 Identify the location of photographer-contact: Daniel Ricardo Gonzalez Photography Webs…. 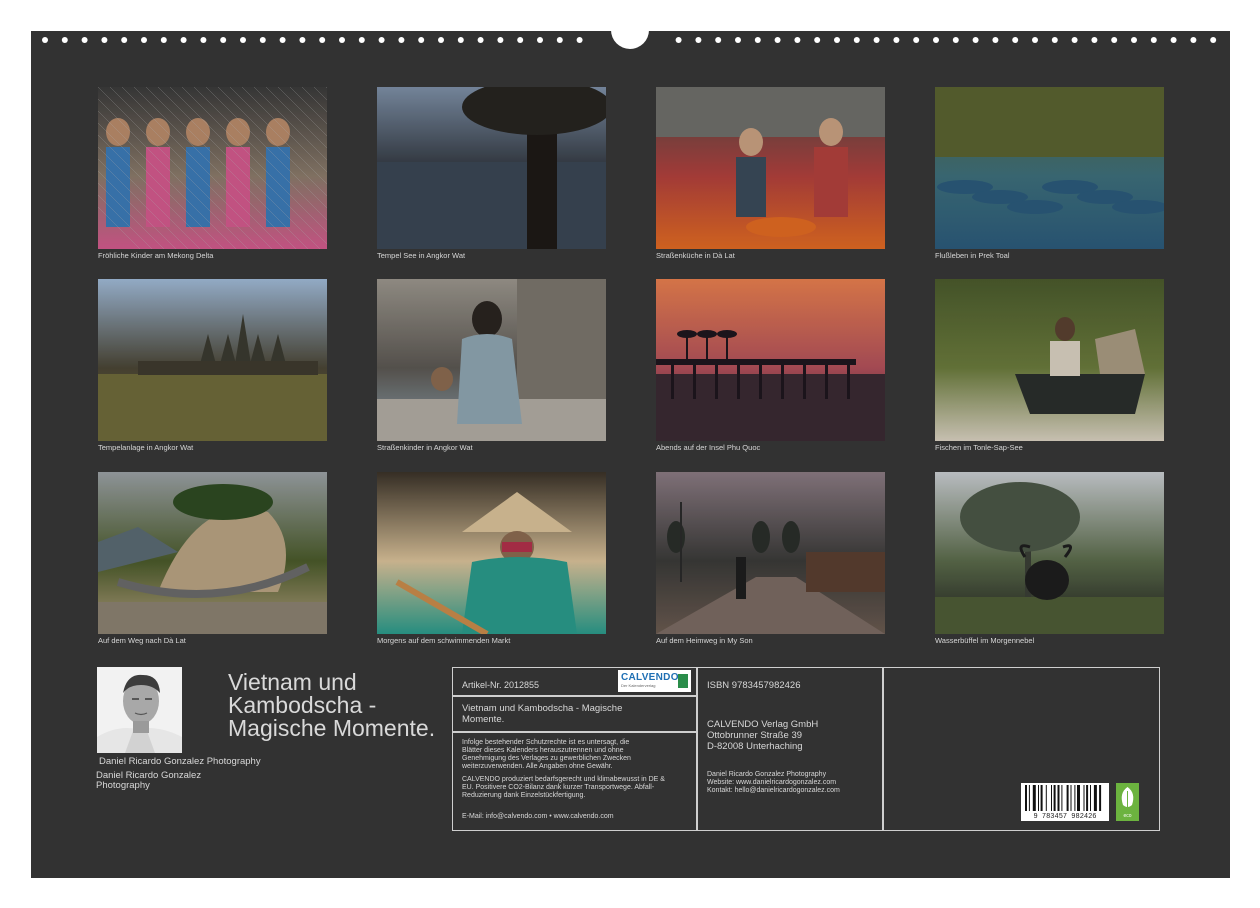
(773, 783).